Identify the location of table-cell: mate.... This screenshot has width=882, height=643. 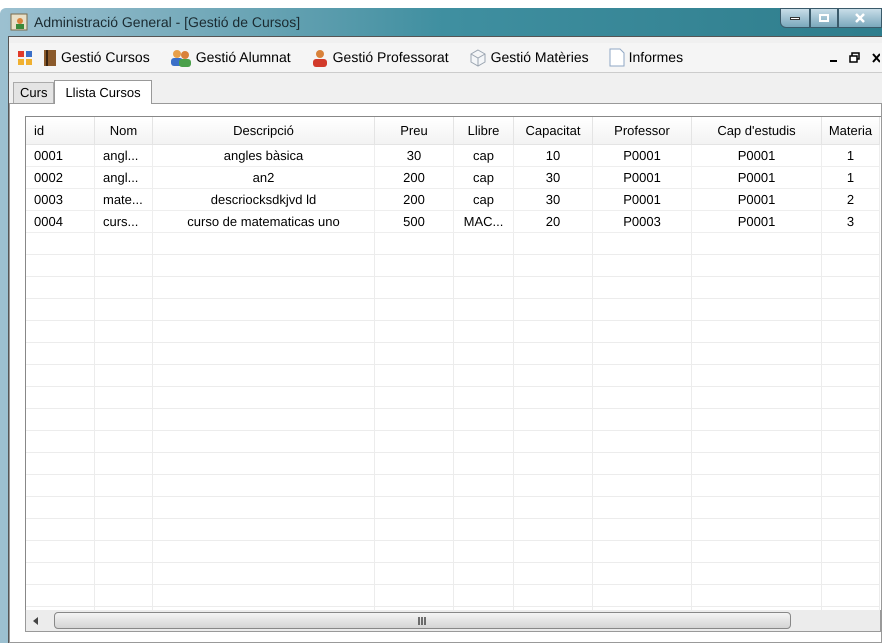
(124, 200).